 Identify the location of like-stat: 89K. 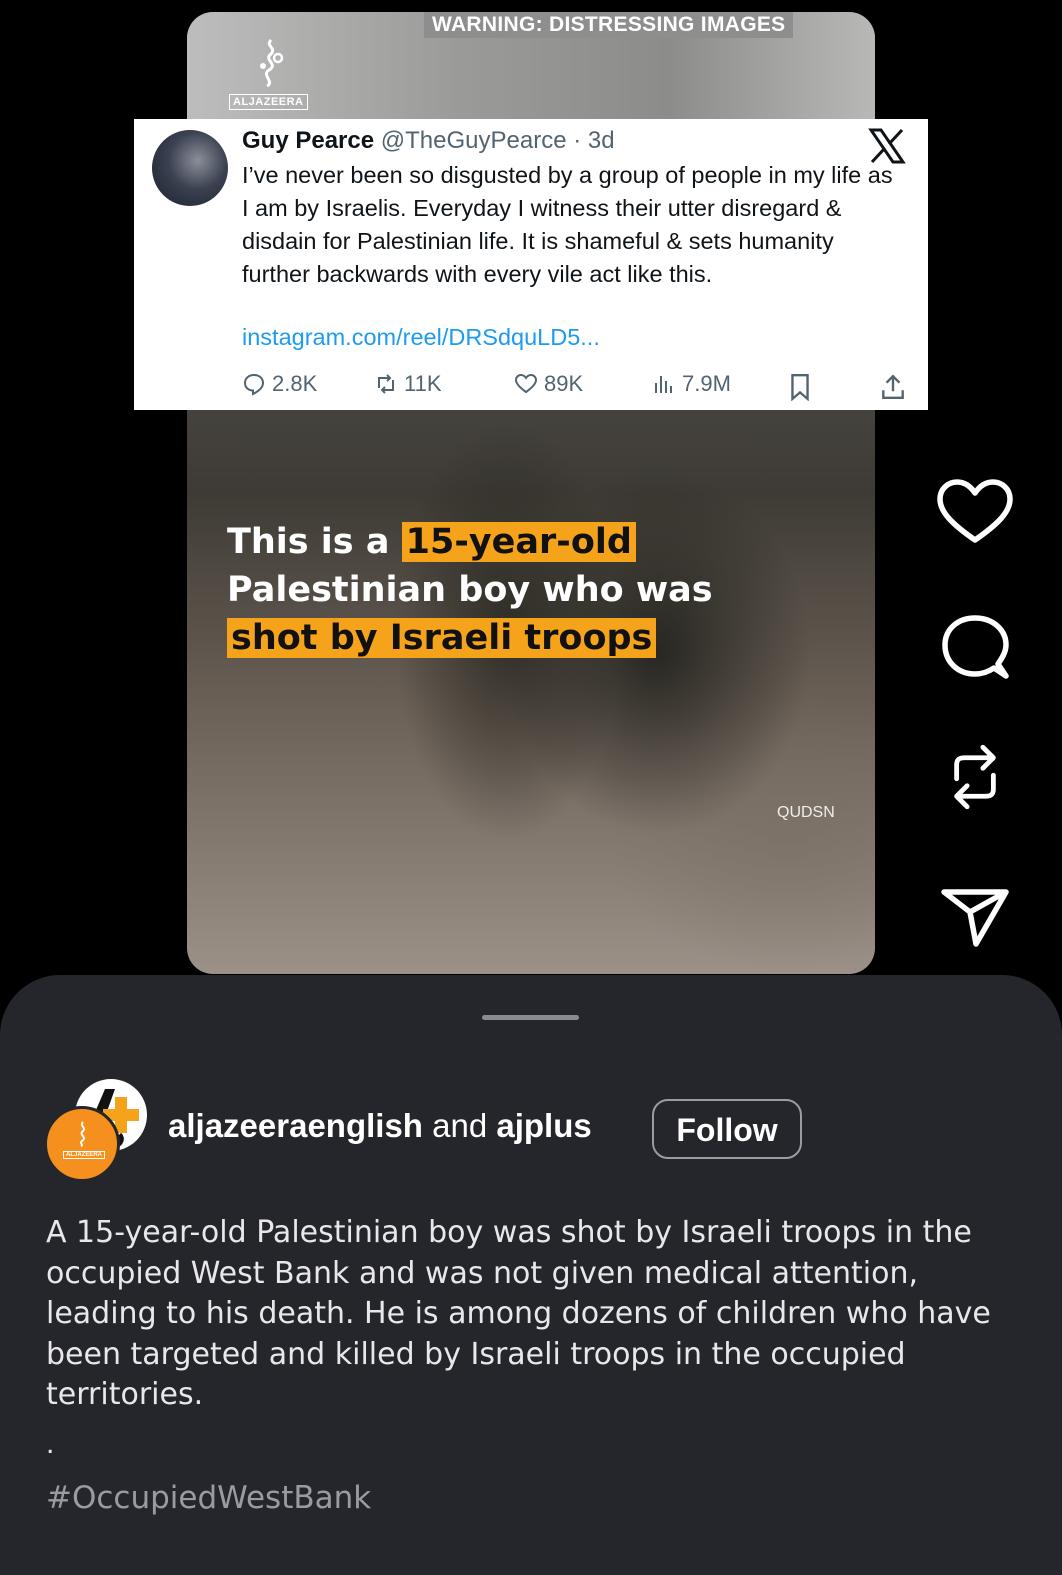
(548, 384).